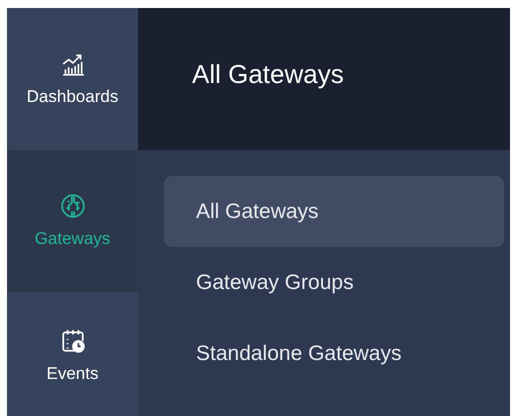 Image resolution: width=514 pixels, height=416 pixels. I want to click on submenu-item: Standalone Gateways, so click(334, 353).